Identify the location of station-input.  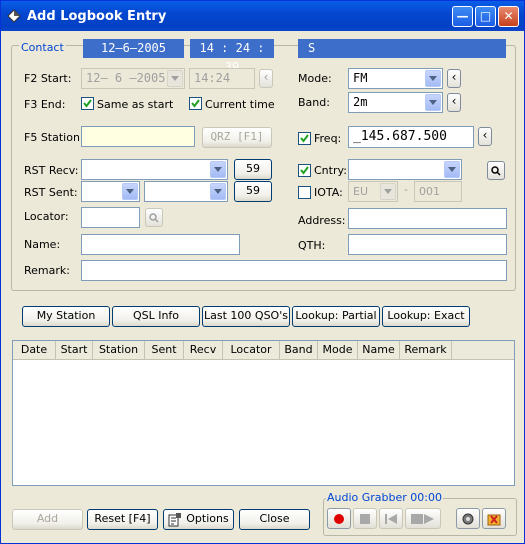
(138, 136).